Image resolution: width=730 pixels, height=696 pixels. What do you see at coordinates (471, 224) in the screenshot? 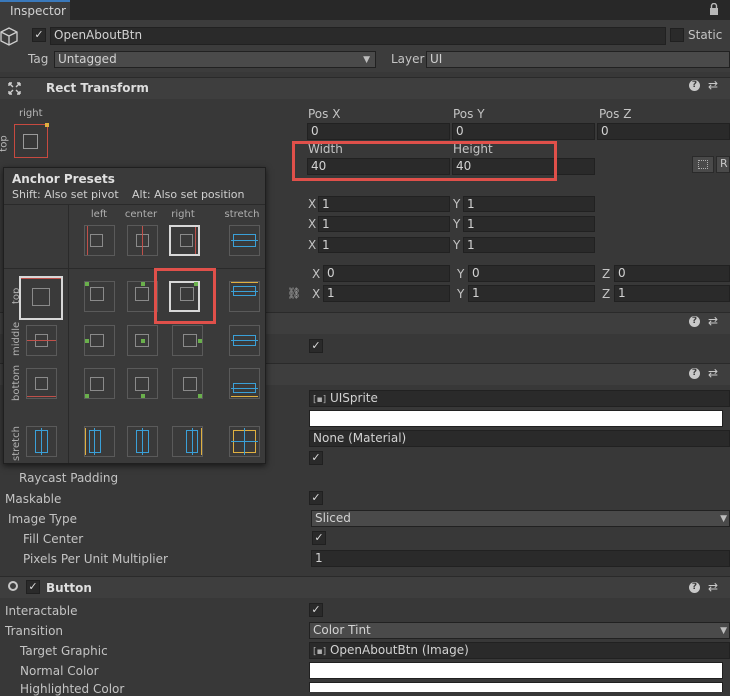
I see `anchor-max-y-value: 1` at bounding box center [471, 224].